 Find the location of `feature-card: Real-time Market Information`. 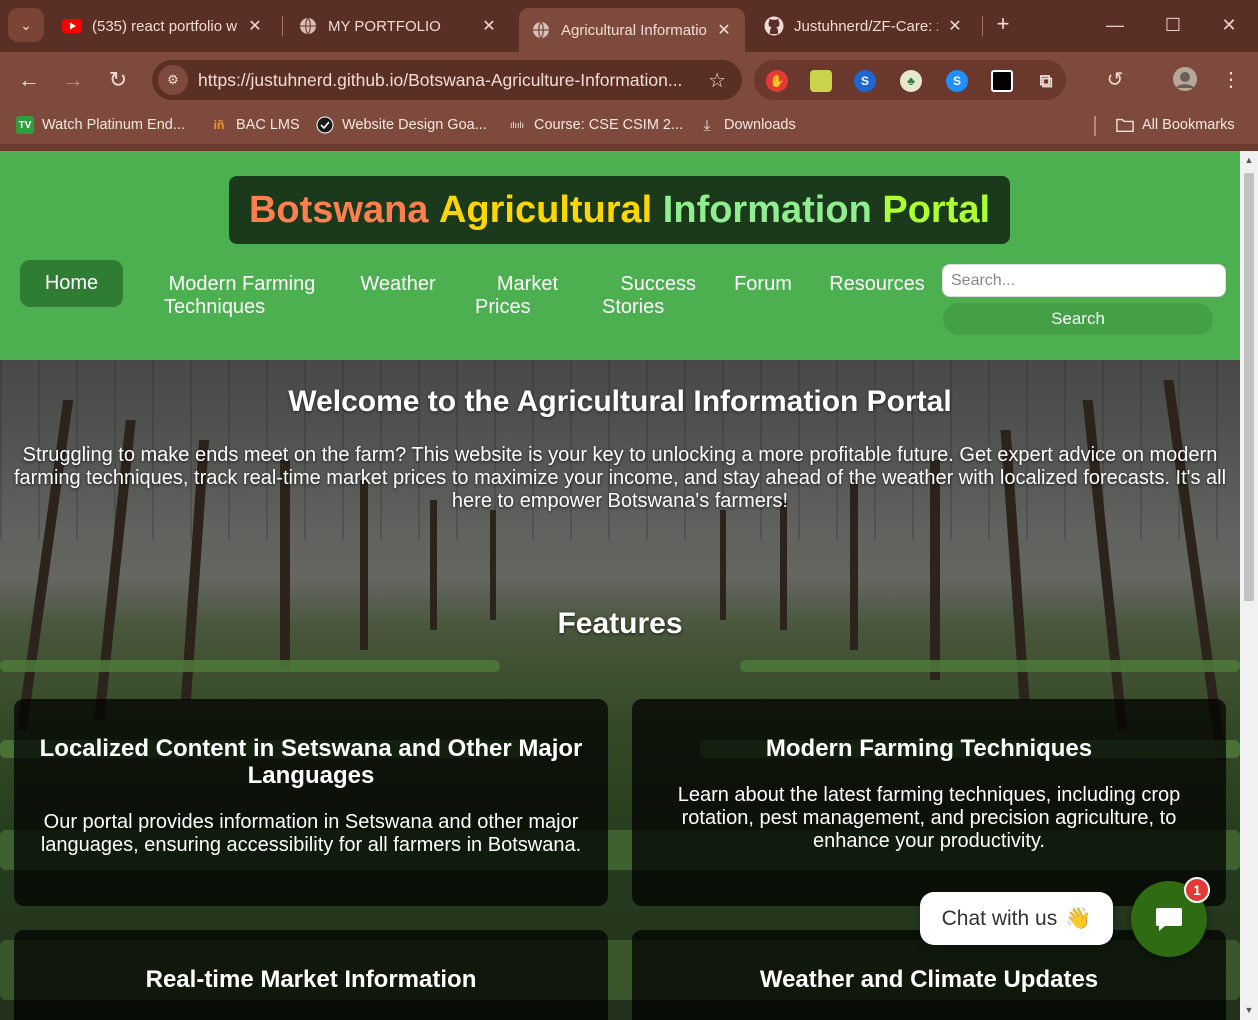

feature-card: Real-time Market Information is located at coordinates (311, 975).